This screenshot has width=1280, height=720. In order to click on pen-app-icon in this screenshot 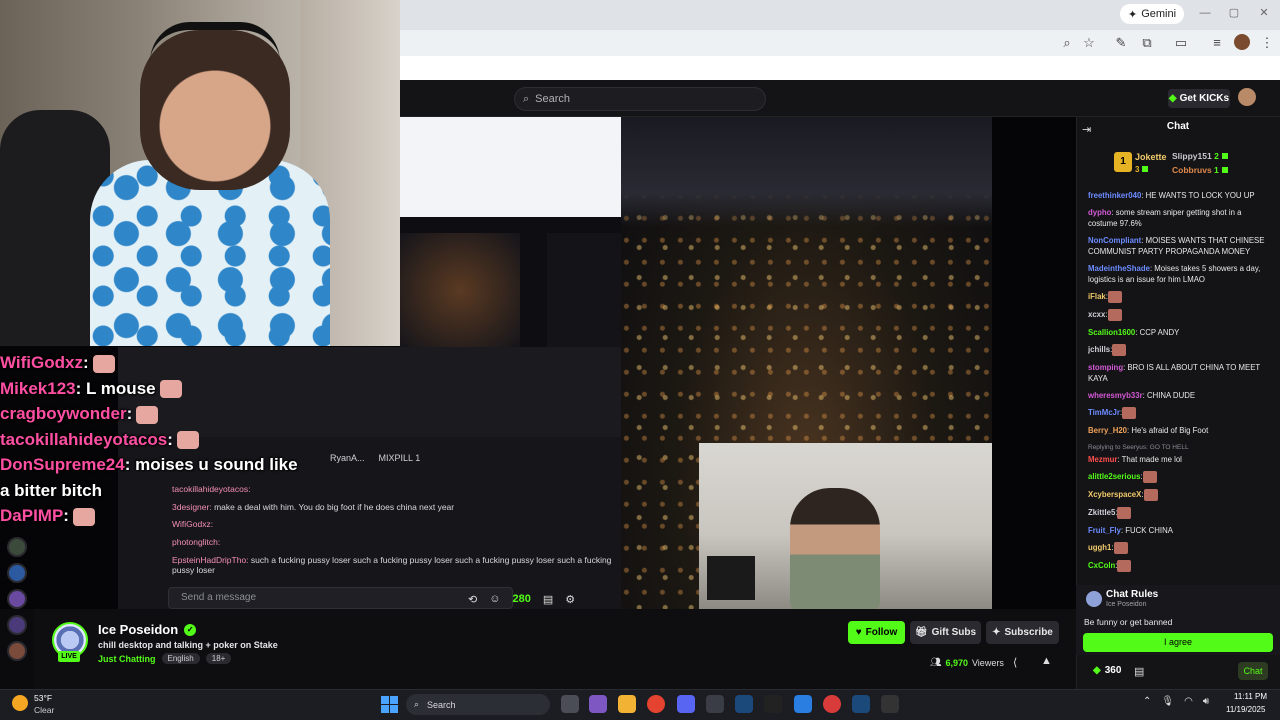, I will do `click(890, 704)`.